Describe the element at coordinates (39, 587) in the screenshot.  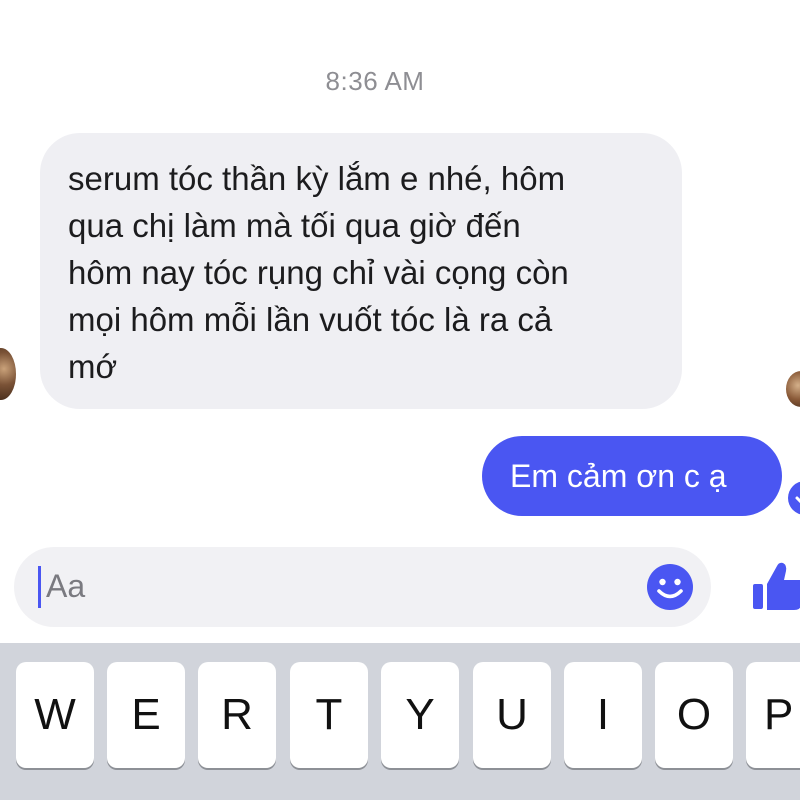
I see `text-cursor` at that location.